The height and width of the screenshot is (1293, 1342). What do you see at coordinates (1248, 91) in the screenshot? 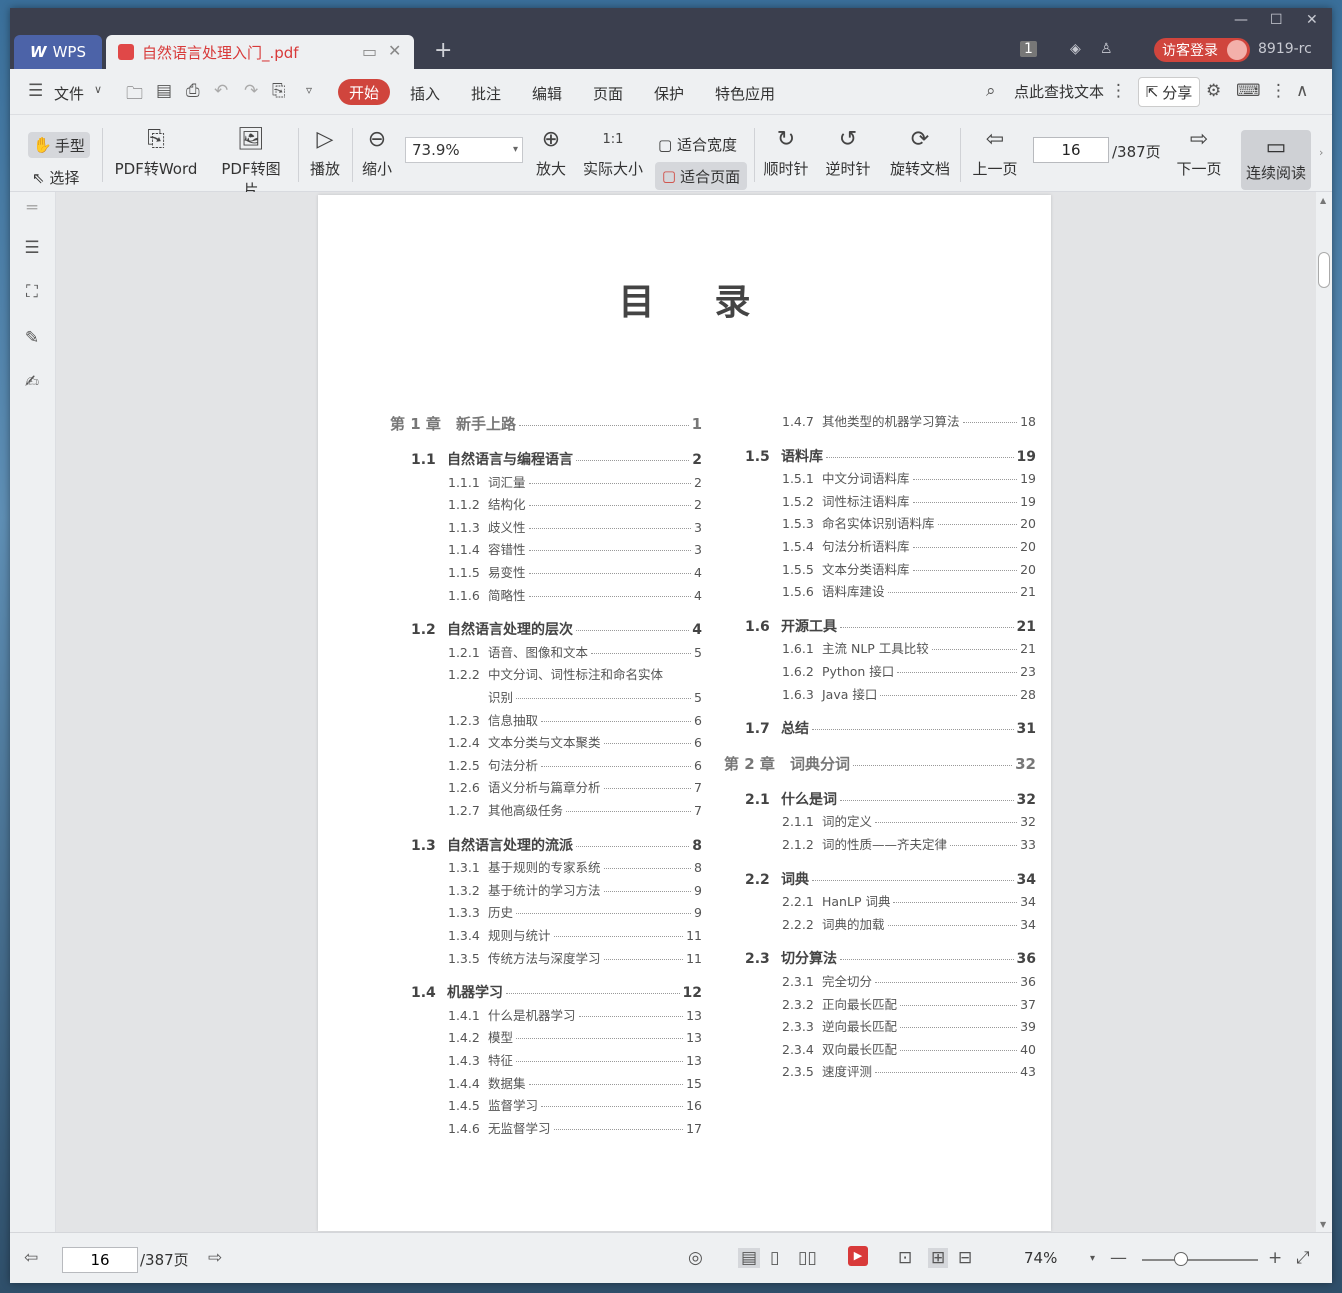
I see `comment-icon: ⌨` at bounding box center [1248, 91].